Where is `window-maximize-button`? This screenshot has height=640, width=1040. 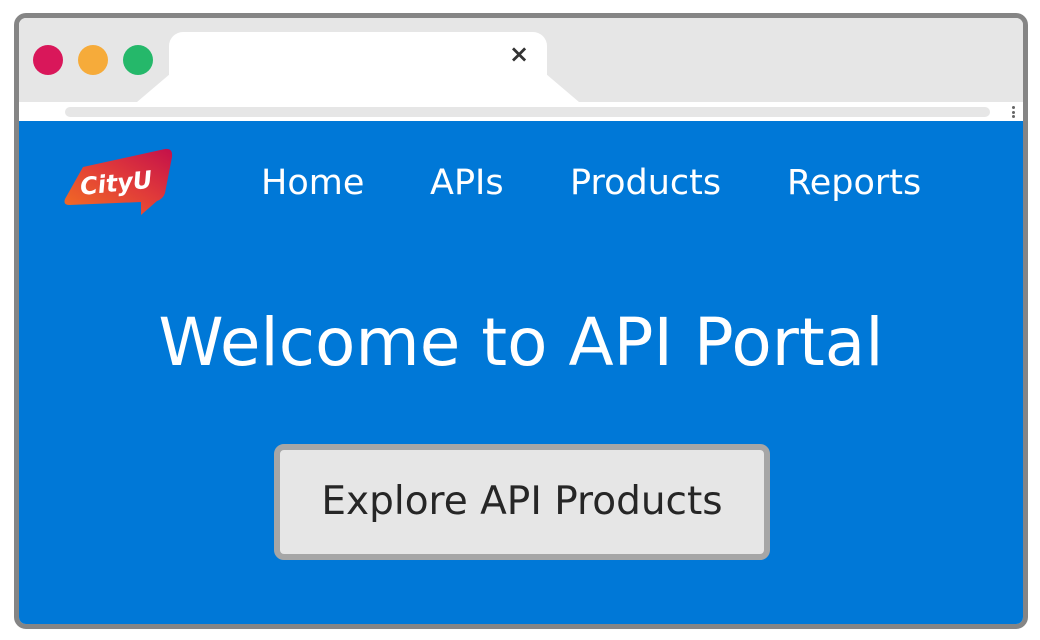 window-maximize-button is located at coordinates (138, 60).